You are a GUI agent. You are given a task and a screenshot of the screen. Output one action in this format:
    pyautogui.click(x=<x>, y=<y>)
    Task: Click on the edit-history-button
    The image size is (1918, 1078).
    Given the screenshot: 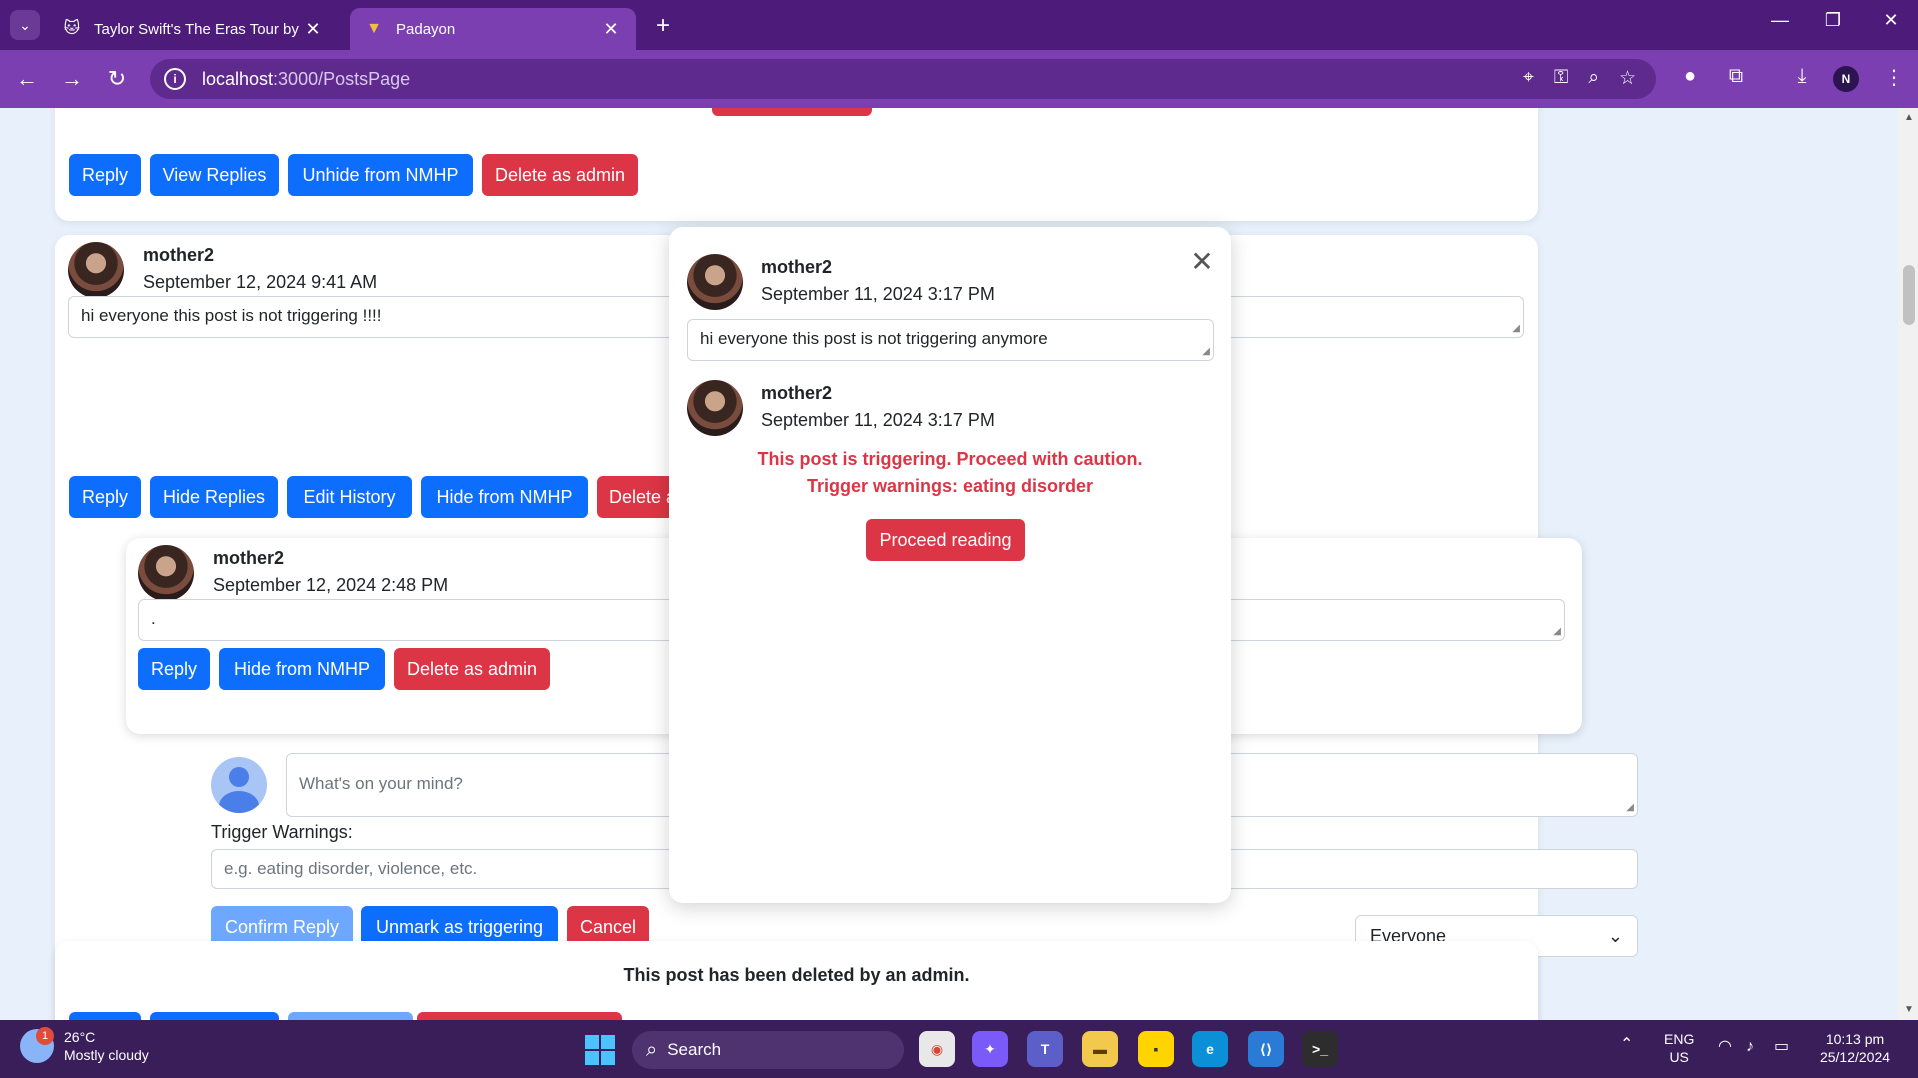 What is the action you would take?
    pyautogui.click(x=350, y=1016)
    